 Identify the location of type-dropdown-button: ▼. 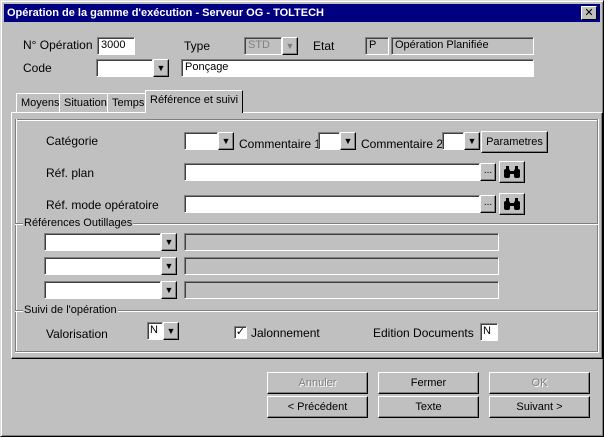
(290, 46).